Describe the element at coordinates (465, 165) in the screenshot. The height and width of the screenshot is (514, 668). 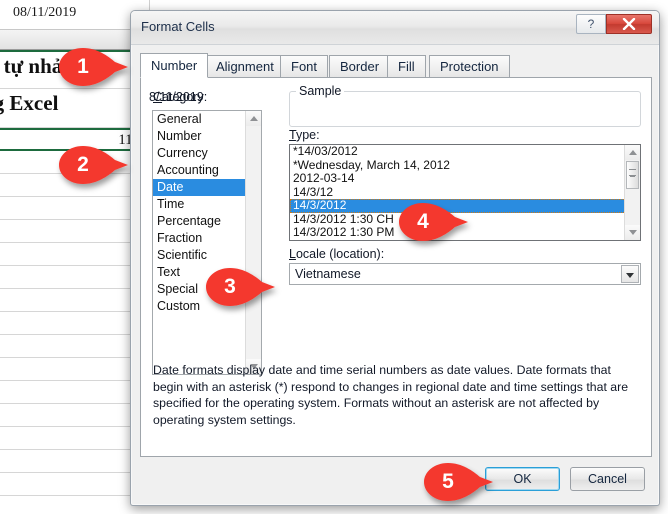
I see `type-item-1: *Wednesday, March 14, 2012` at that location.